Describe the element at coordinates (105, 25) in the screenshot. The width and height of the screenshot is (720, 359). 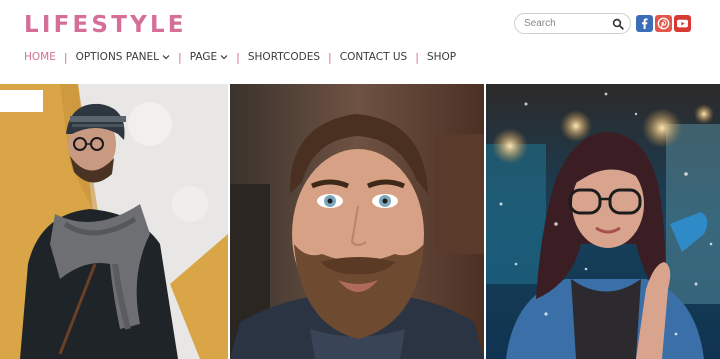
I see `site-logo: LIFESTYLE` at that location.